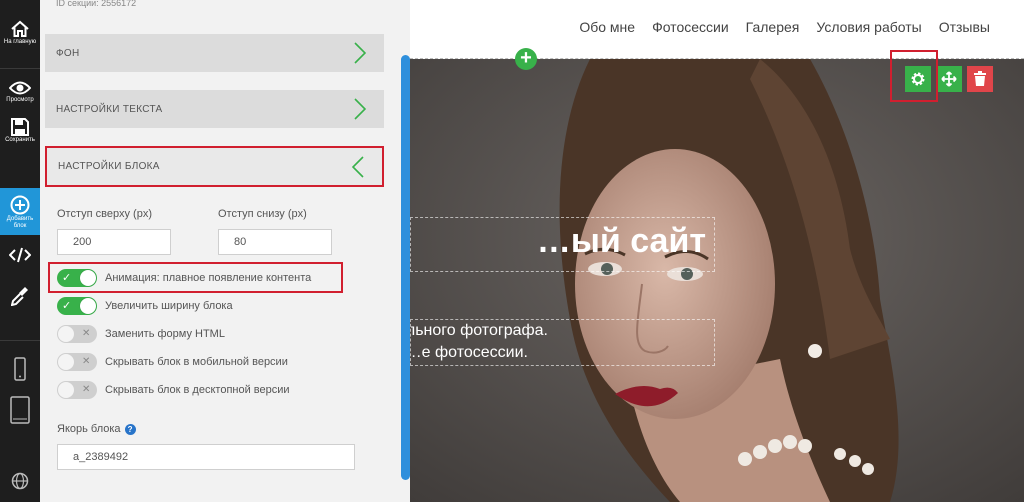 This screenshot has width=1024, height=502. I want to click on nav-item-terms: Условия работы, so click(868, 27).